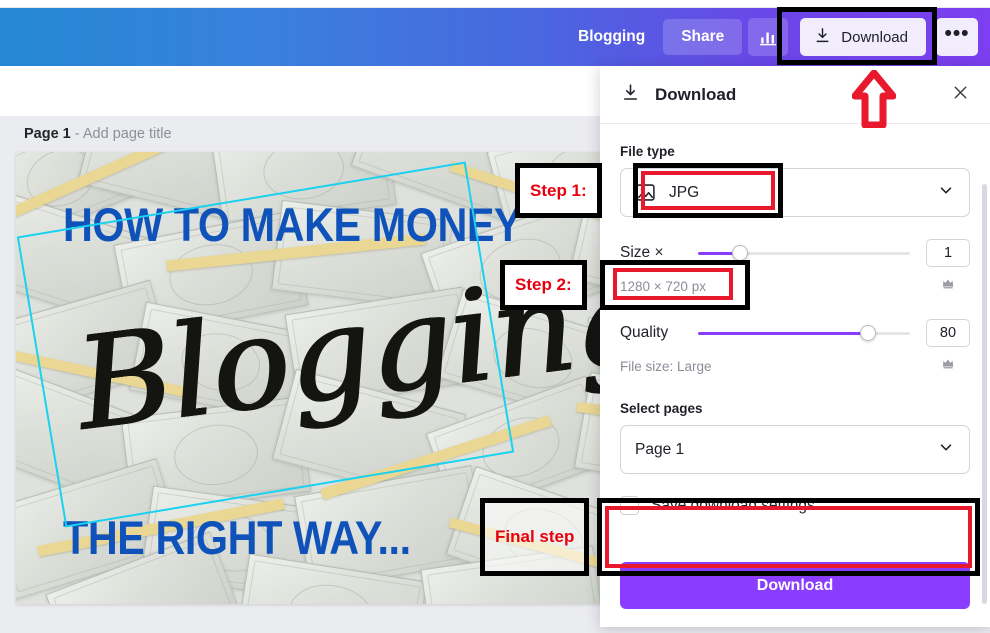 This screenshot has width=990, height=633. I want to click on page-title-row: Page 1 - Add page title, so click(98, 134).